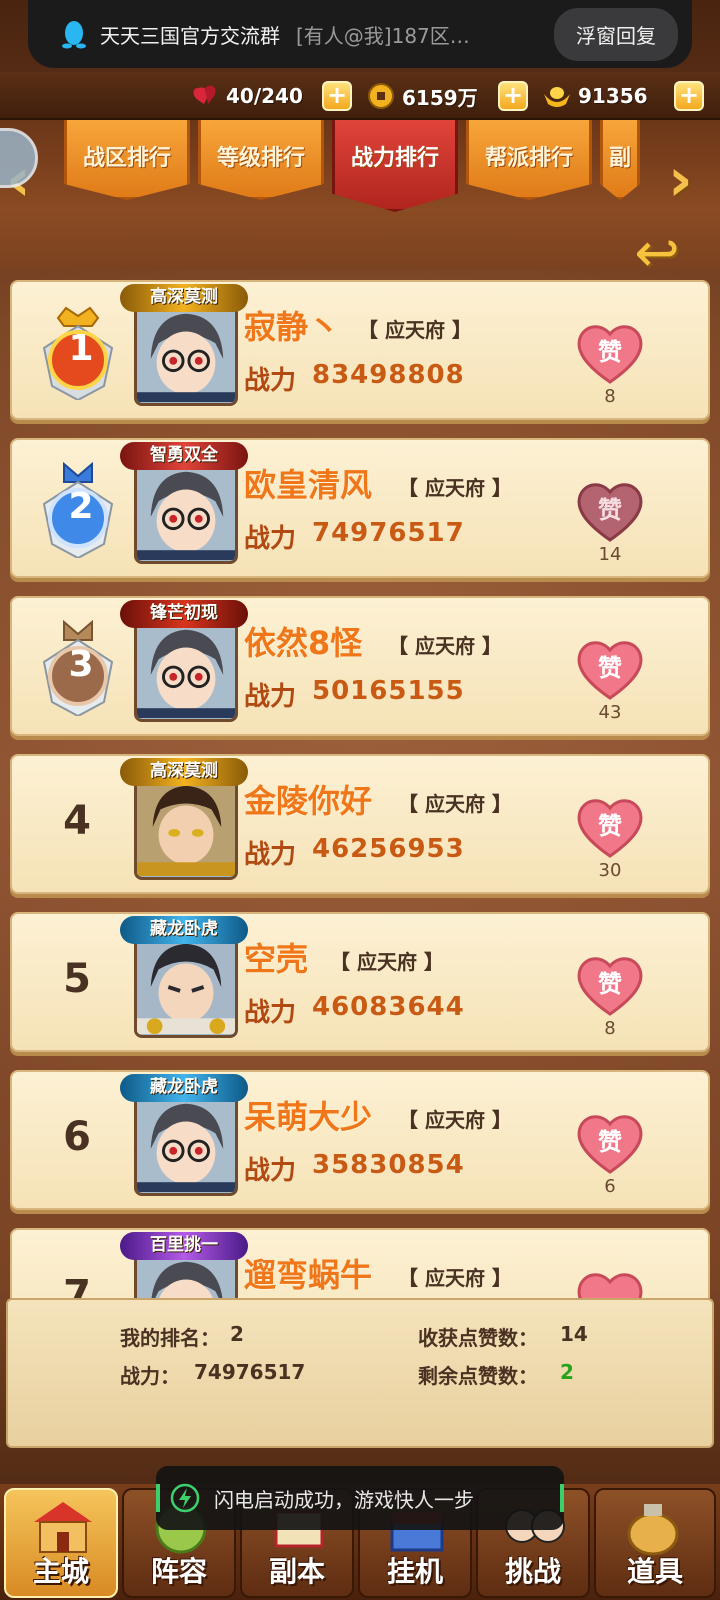 This screenshot has height=1600, width=720. I want to click on stamina-value: 40/240, so click(264, 96).